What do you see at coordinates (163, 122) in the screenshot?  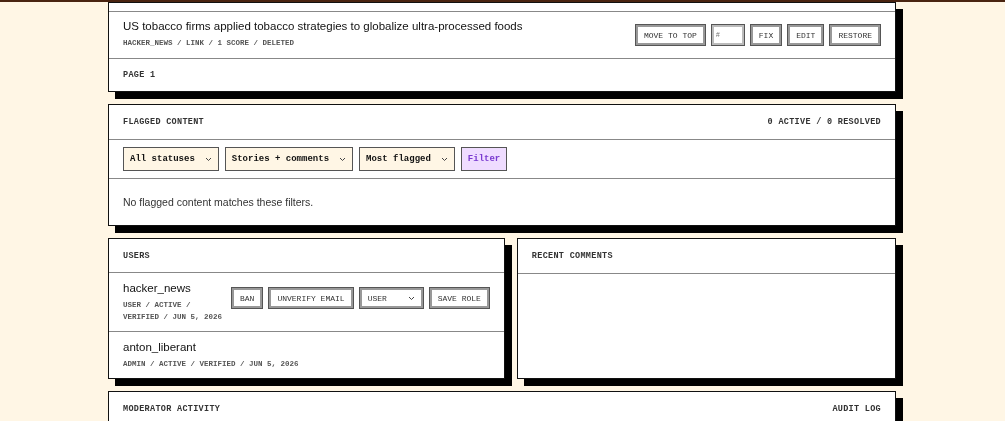 I see `panel-title: FLAGGED CONTENT` at bounding box center [163, 122].